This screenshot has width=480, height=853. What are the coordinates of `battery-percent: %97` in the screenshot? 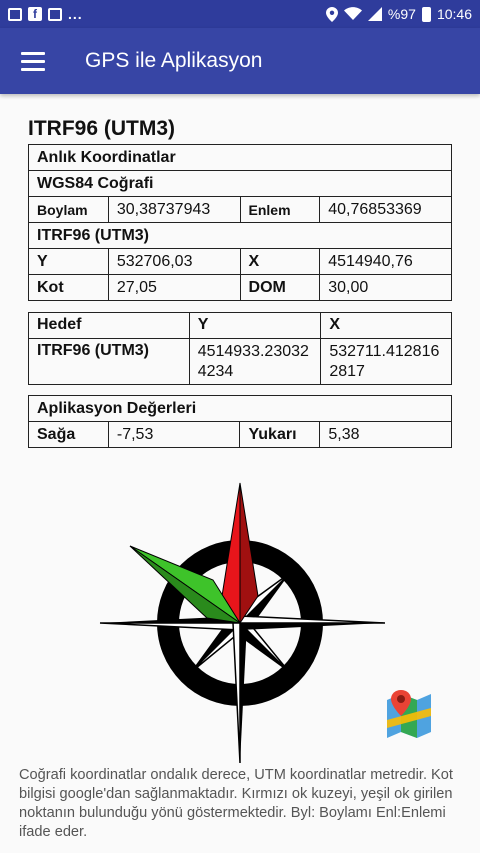 It's located at (401, 14).